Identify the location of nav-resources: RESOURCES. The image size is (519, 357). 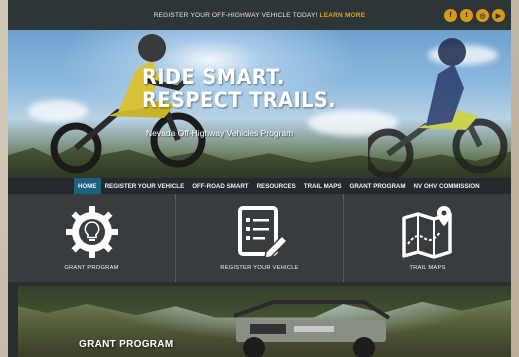
(276, 186).